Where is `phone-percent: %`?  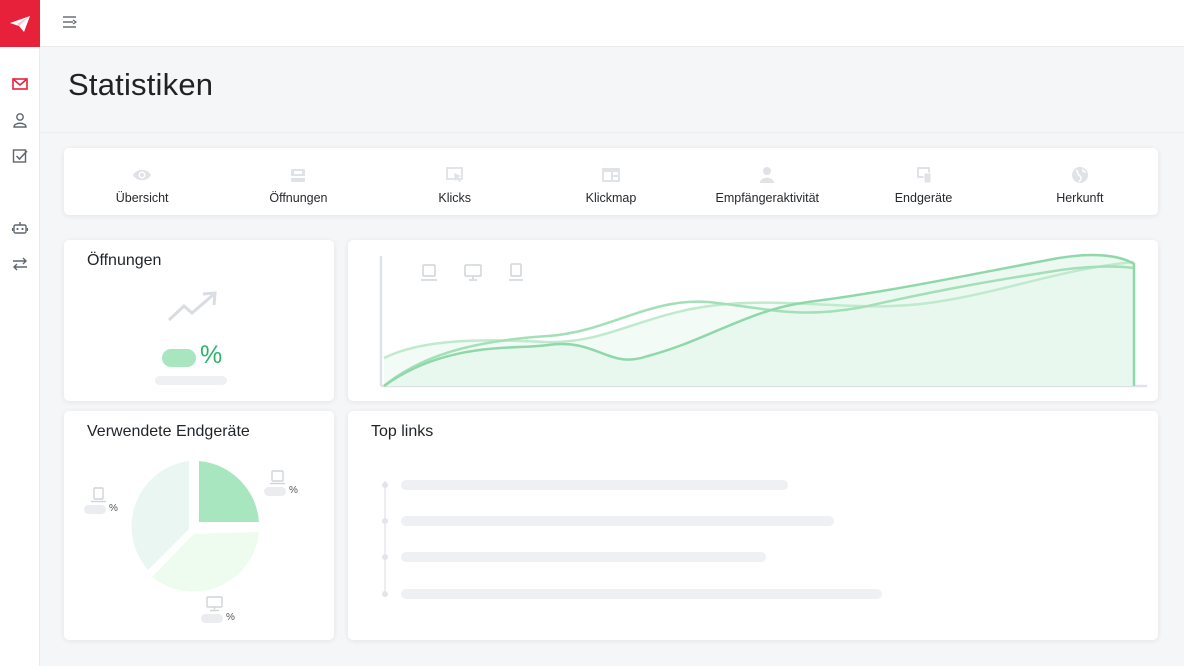 phone-percent: % is located at coordinates (113, 508).